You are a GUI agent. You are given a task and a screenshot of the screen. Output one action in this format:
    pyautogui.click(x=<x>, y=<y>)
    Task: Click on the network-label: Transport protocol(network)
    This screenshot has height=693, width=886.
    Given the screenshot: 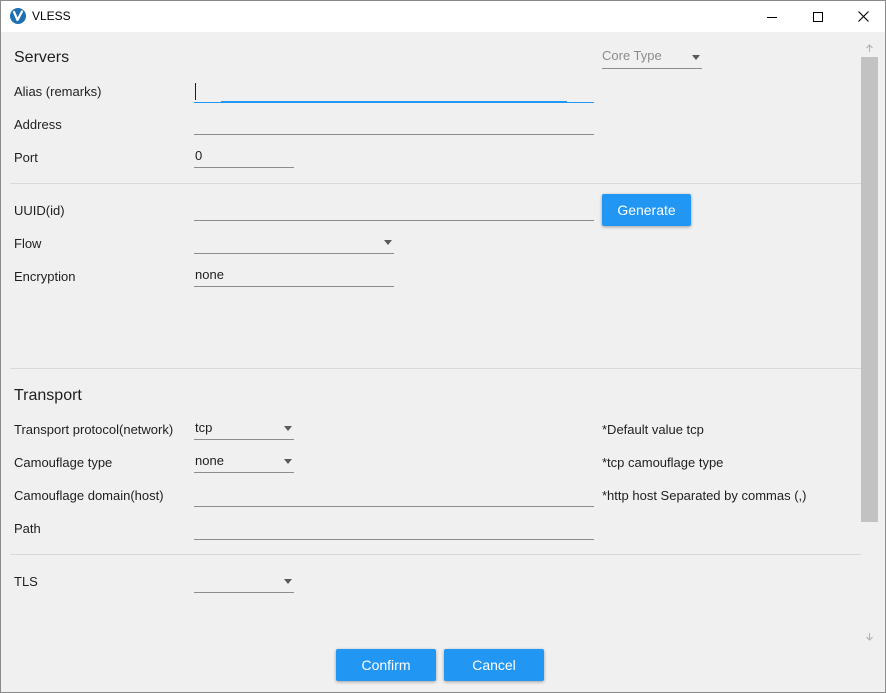 What is the action you would take?
    pyautogui.click(x=94, y=429)
    